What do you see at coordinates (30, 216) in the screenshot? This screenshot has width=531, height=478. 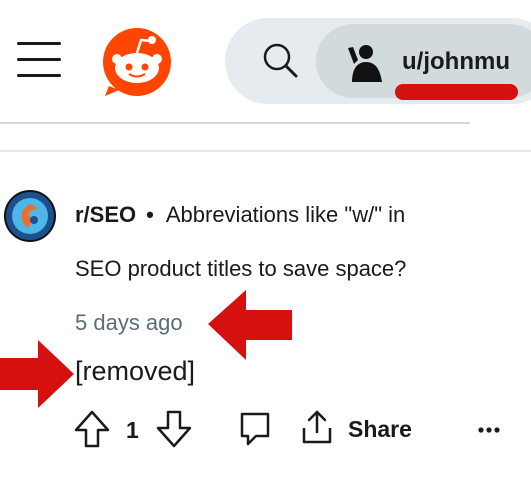 I see `subreddit-avatar-icon` at bounding box center [30, 216].